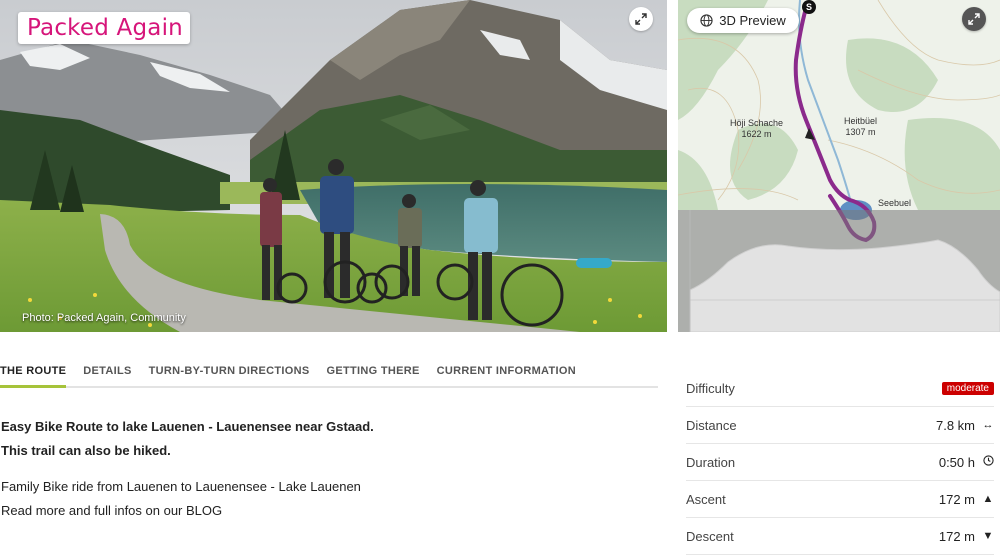 This screenshot has width=1000, height=555. I want to click on clock-icon, so click(988, 462).